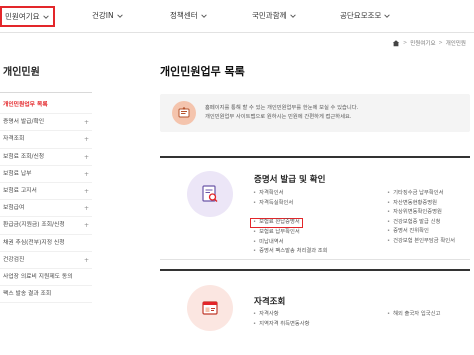 The image size is (474, 355). What do you see at coordinates (290, 204) in the screenshot?
I see `link-item: 자격득실확인서` at bounding box center [290, 204].